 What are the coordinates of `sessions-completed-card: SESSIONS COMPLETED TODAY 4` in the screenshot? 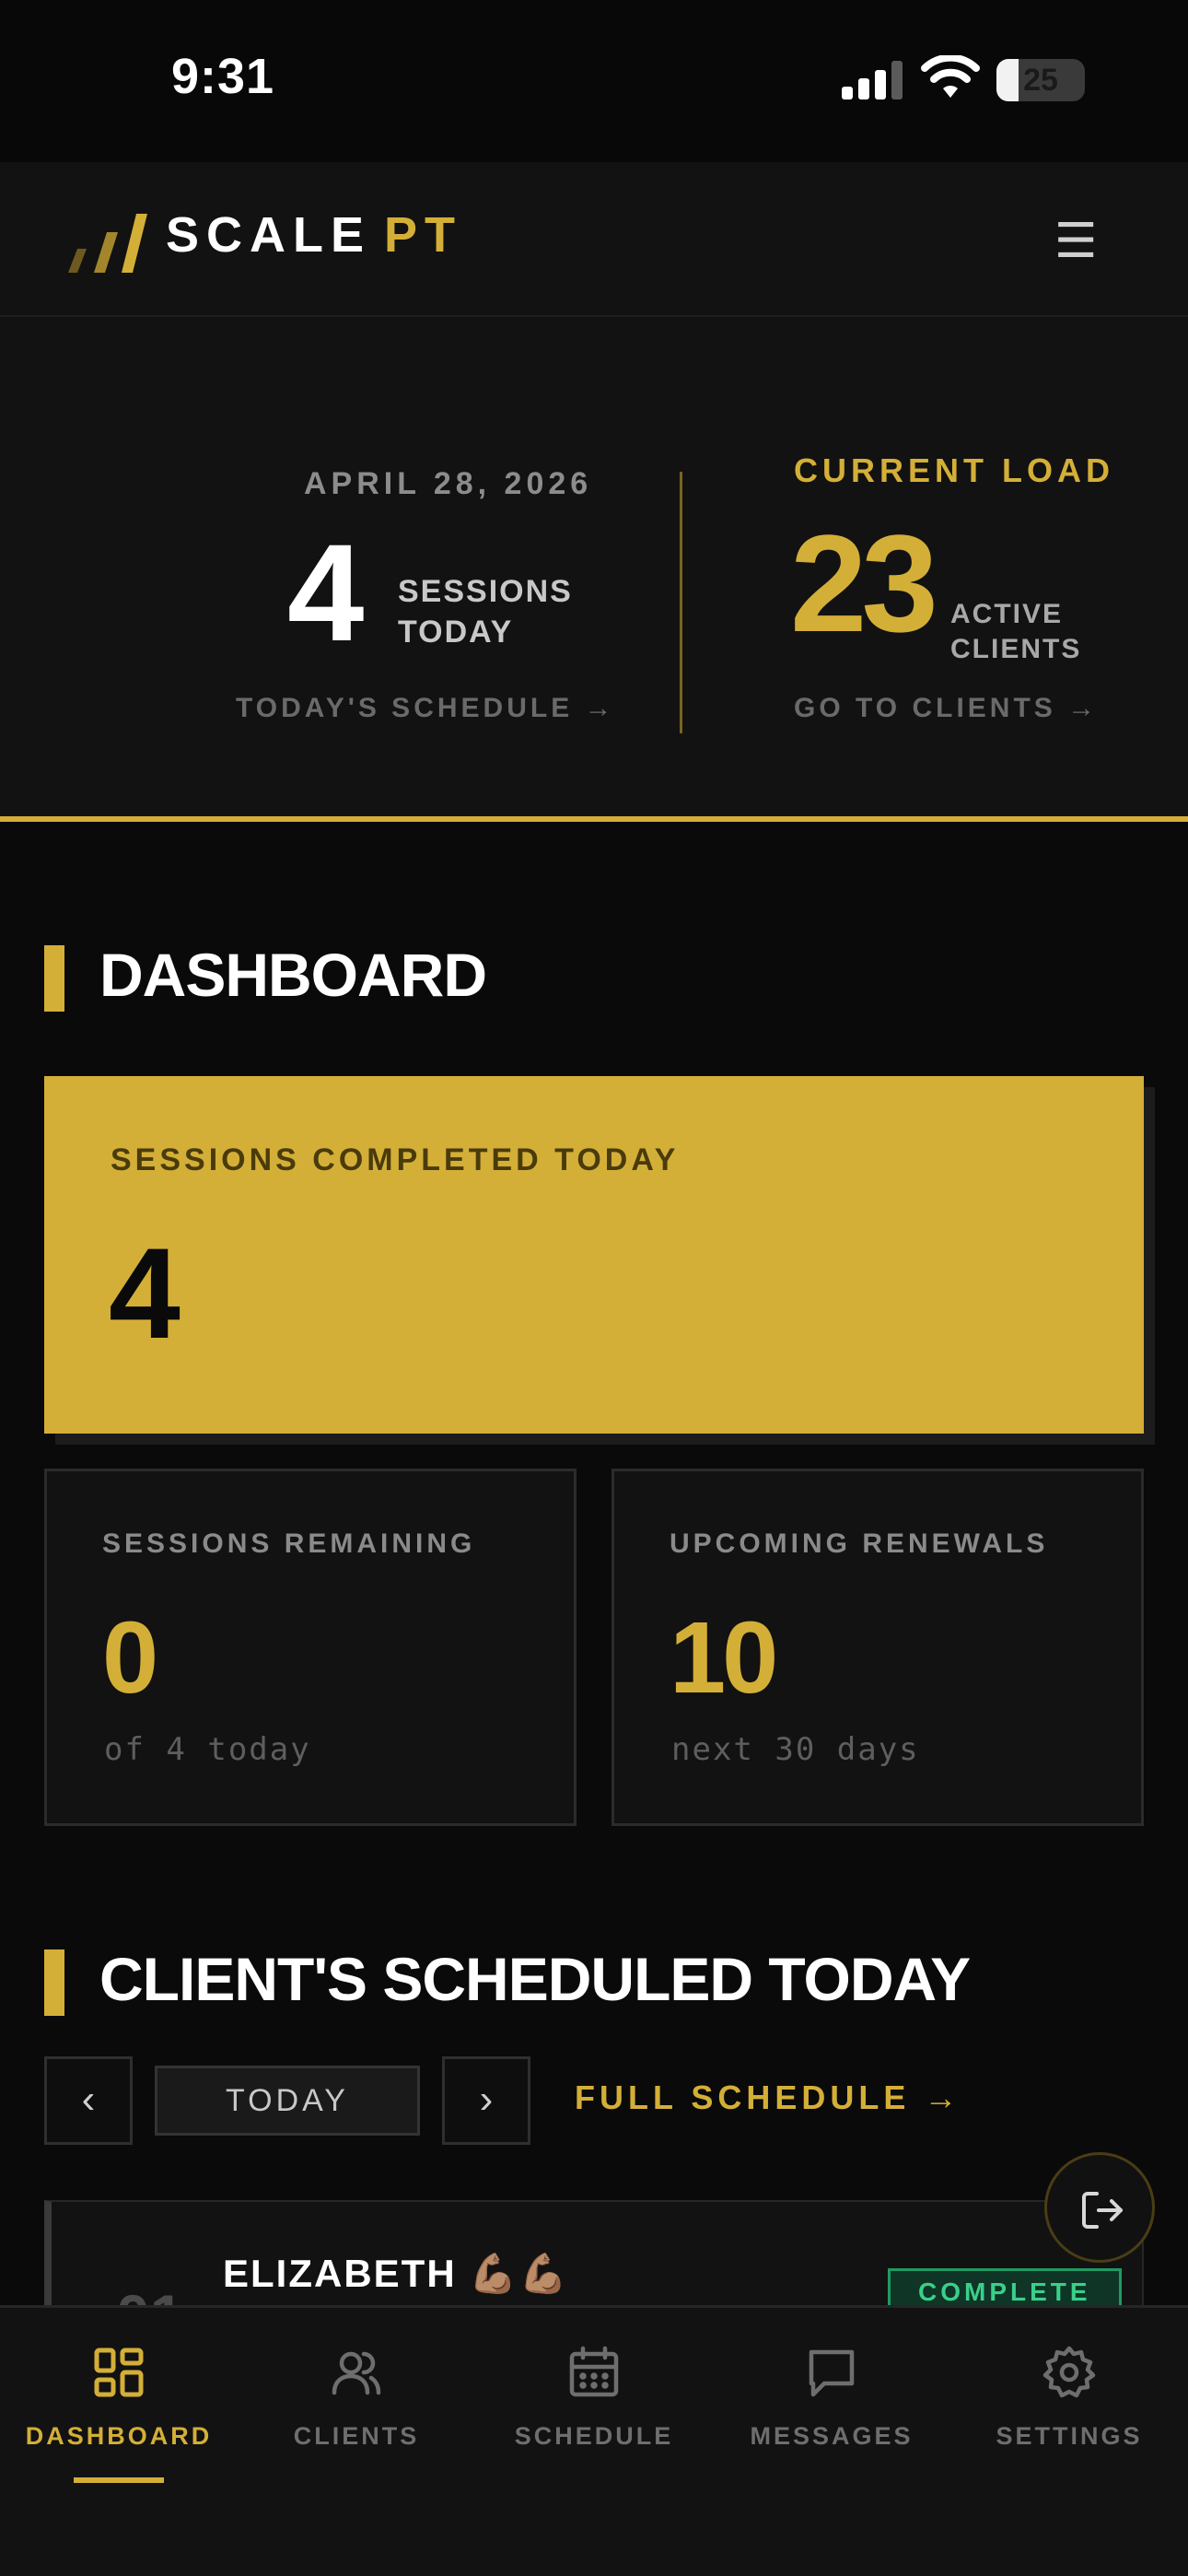 It's located at (594, 1255).